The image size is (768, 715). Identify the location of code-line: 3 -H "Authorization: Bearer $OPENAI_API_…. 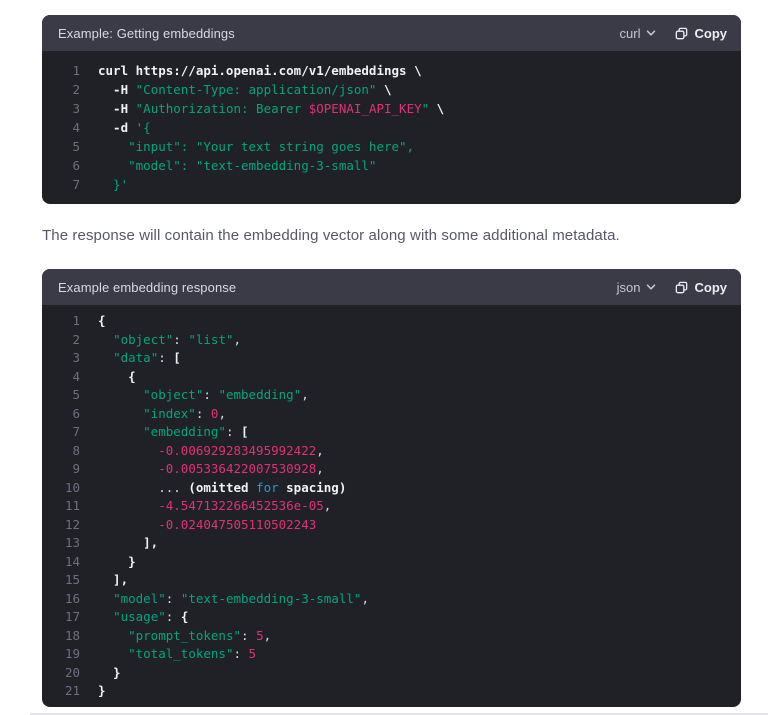
(391, 108).